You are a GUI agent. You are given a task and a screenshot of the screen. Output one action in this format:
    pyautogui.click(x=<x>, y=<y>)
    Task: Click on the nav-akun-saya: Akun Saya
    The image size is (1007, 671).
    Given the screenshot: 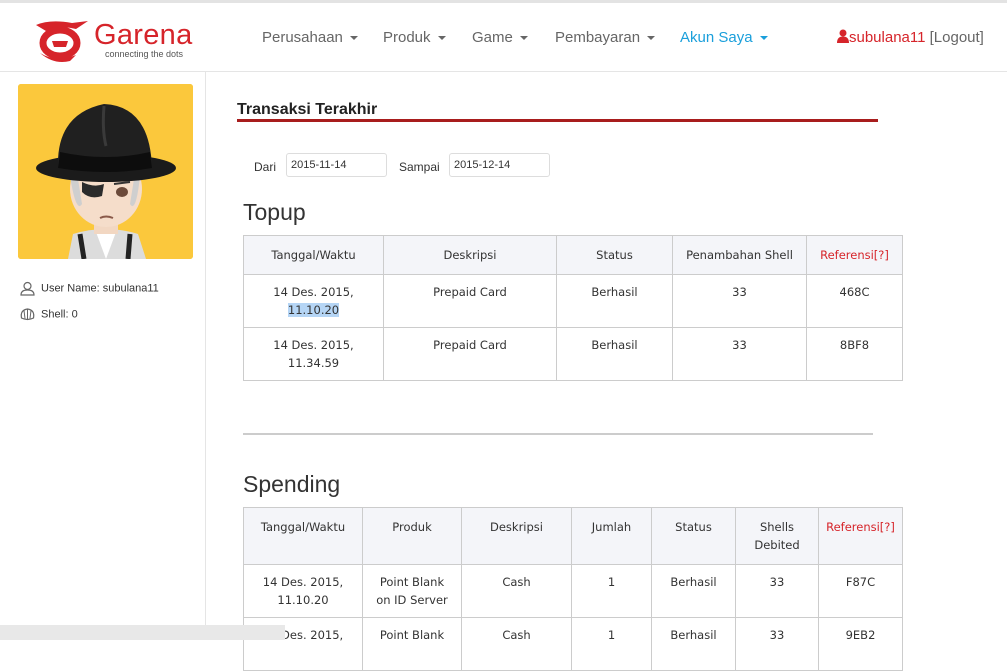 What is the action you would take?
    pyautogui.click(x=724, y=37)
    